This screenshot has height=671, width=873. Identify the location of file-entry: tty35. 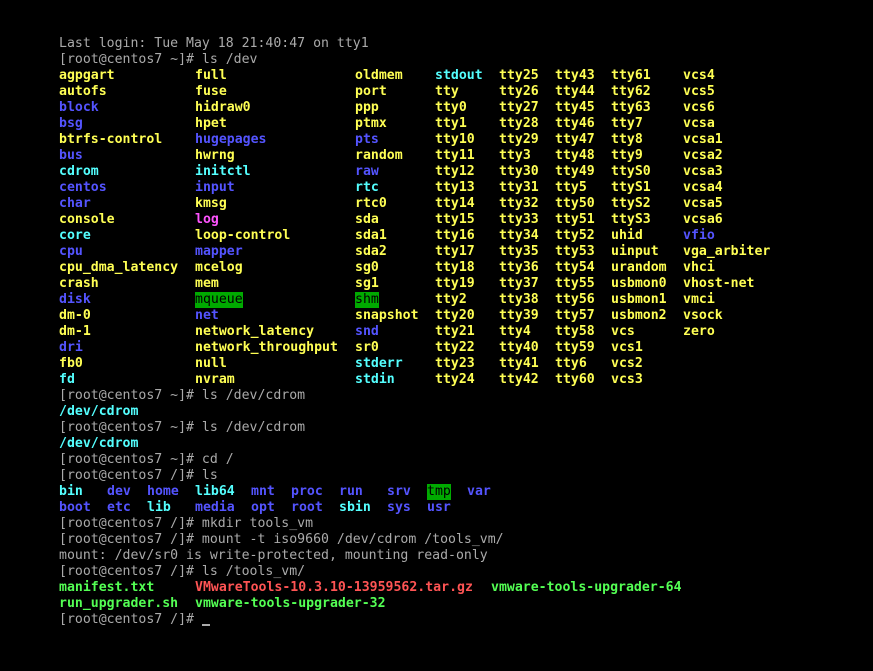
(519, 251).